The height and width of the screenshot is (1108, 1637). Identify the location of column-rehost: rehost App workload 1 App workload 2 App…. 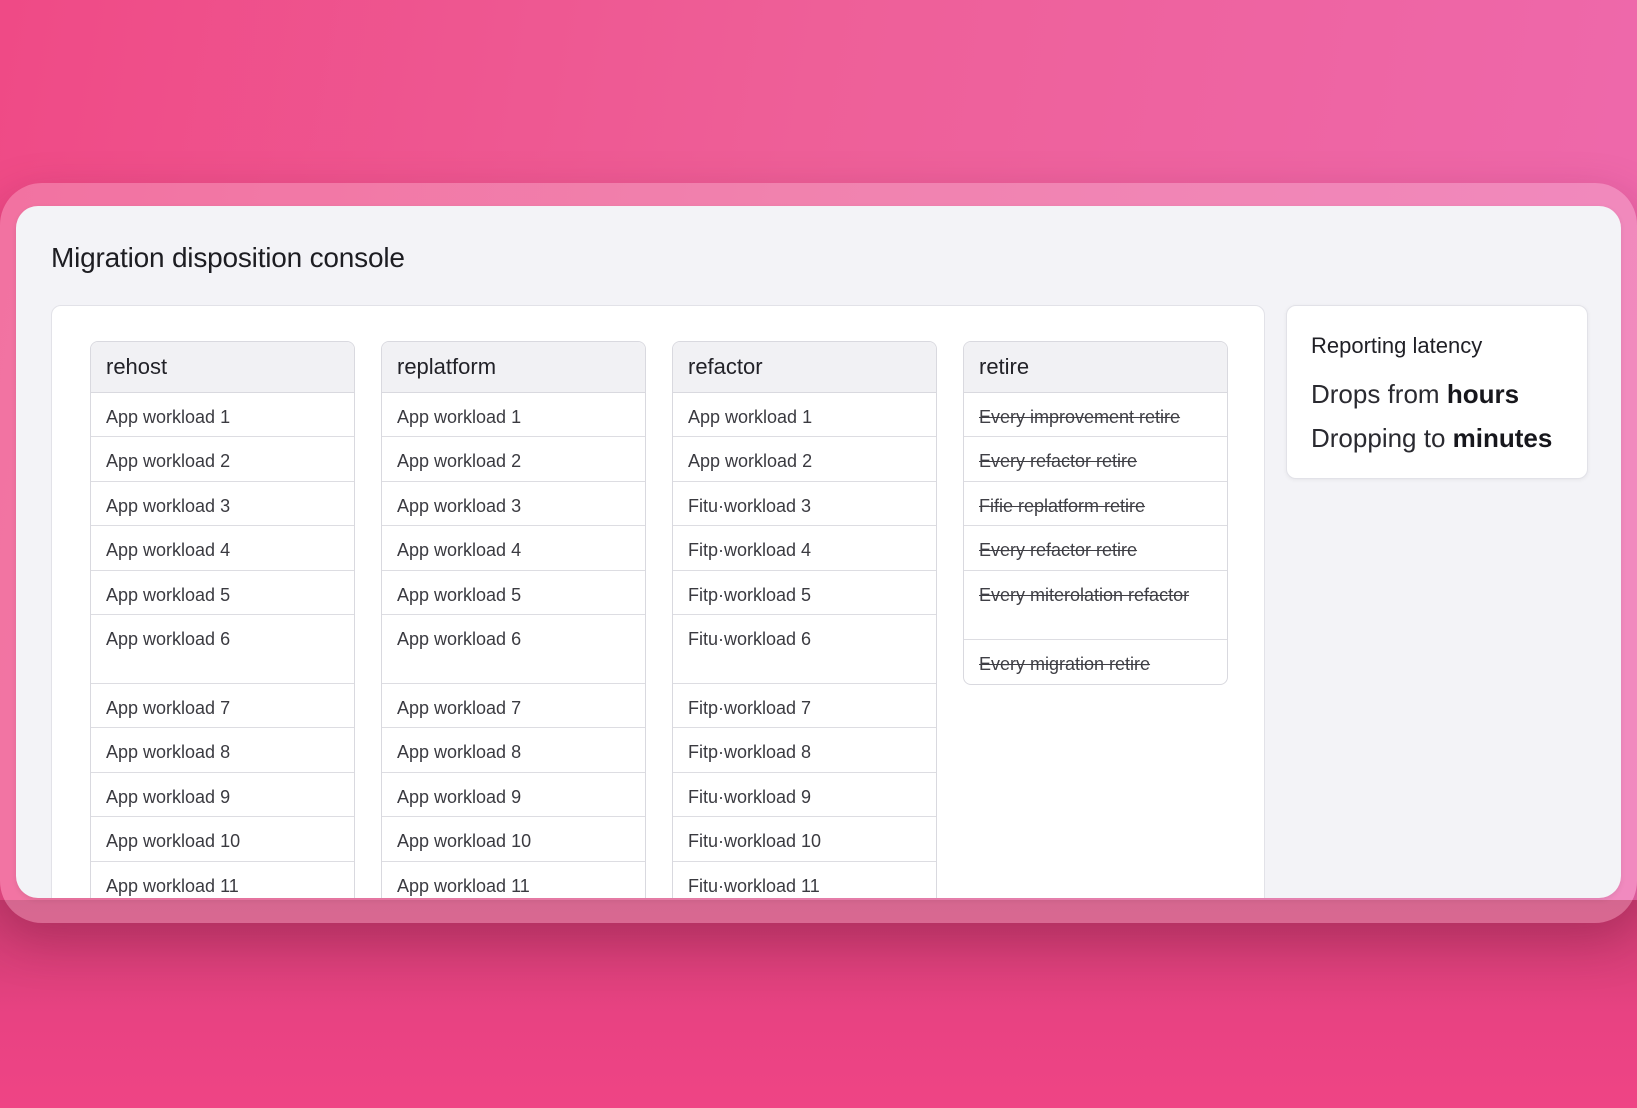
(222, 619).